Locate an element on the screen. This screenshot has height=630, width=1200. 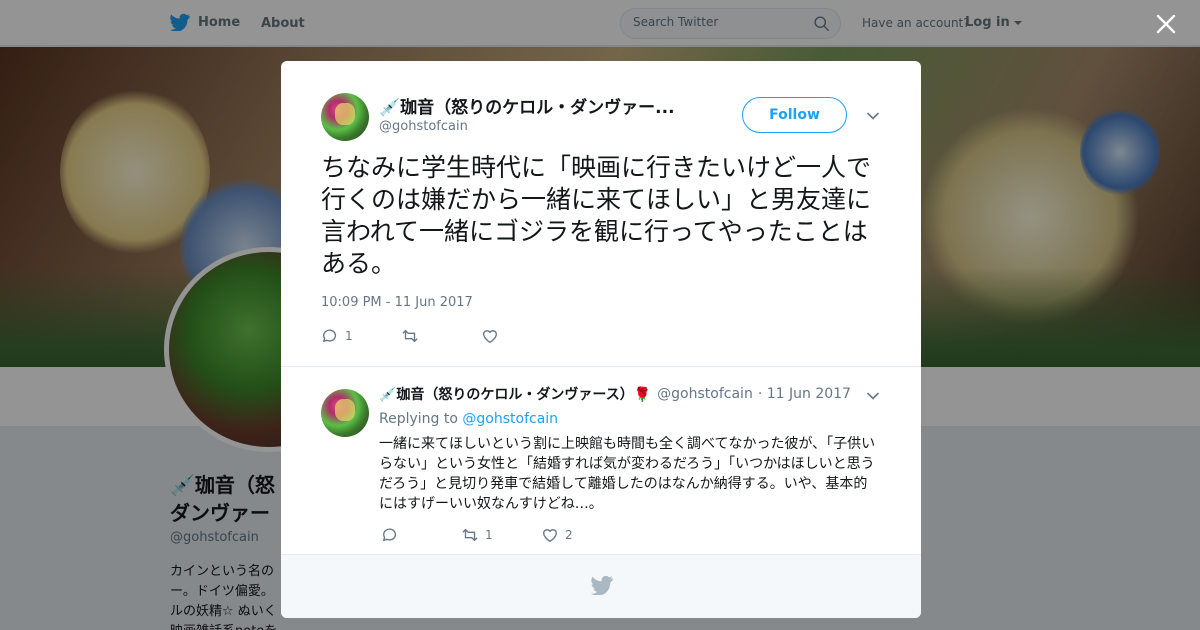
replying-to: Replying to @gohstofcain is located at coordinates (468, 419).